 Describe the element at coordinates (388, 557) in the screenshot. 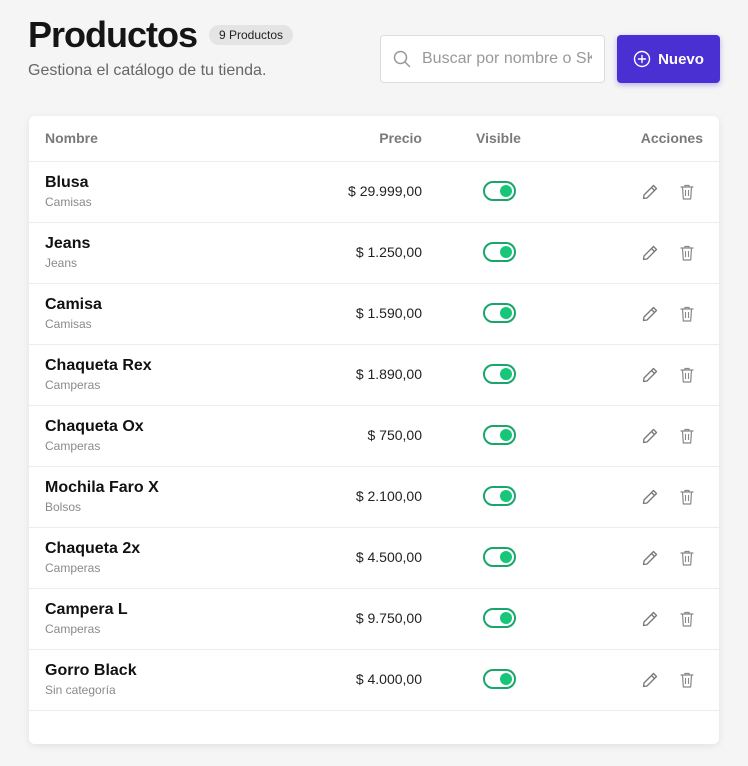

I see `product-price: $ 4.500,00` at that location.